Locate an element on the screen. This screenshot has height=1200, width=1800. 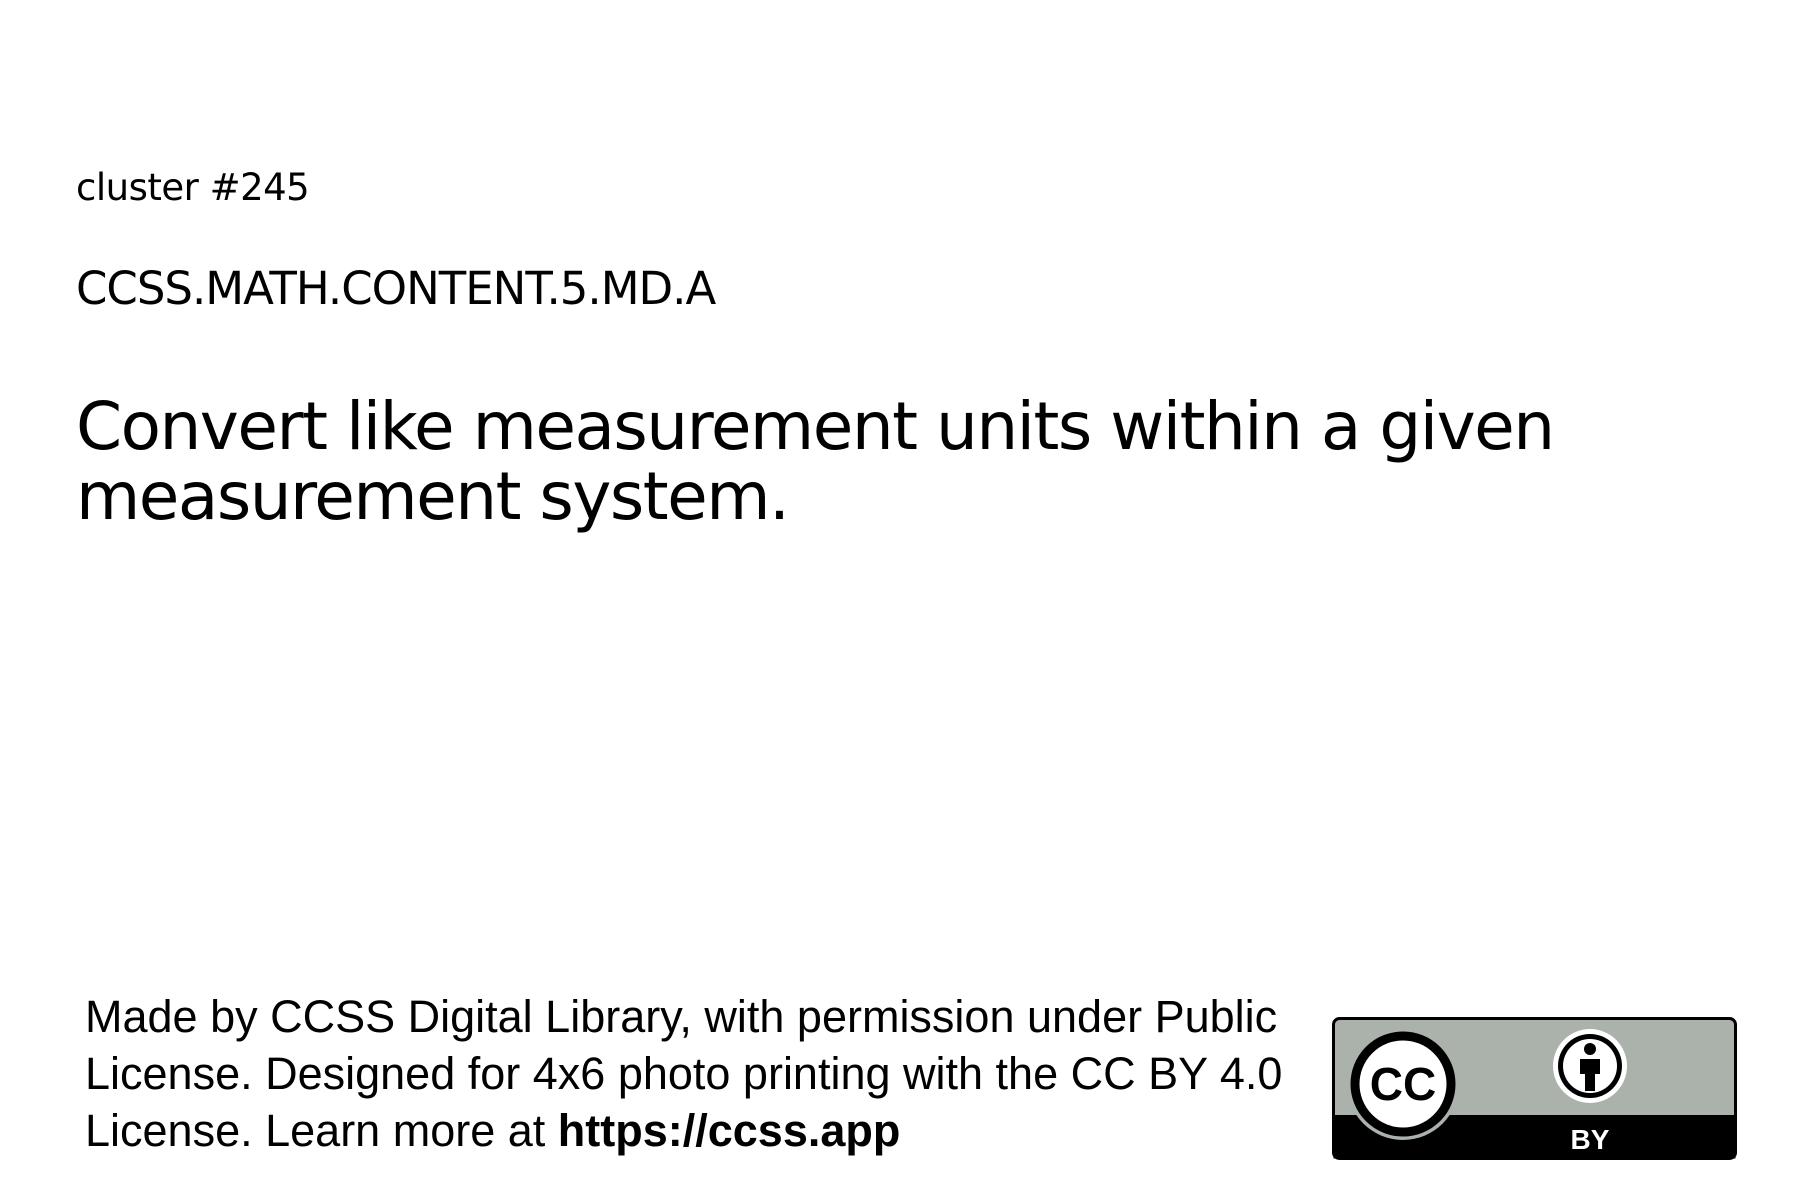
ccss-app-link: https://ccss.app is located at coordinates (729, 1130).